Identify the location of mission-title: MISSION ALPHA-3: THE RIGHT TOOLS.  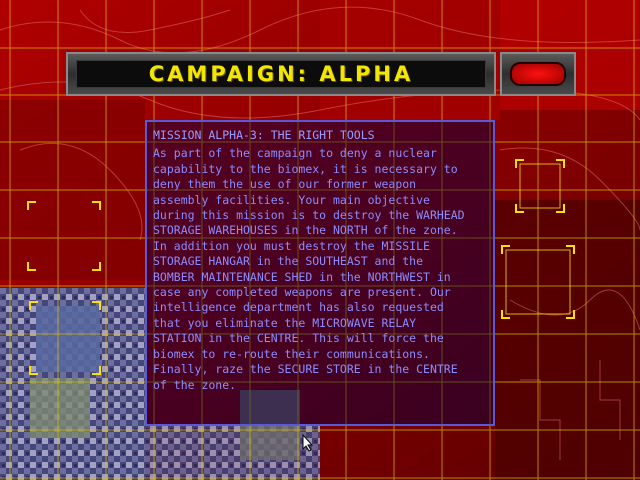
(264, 135).